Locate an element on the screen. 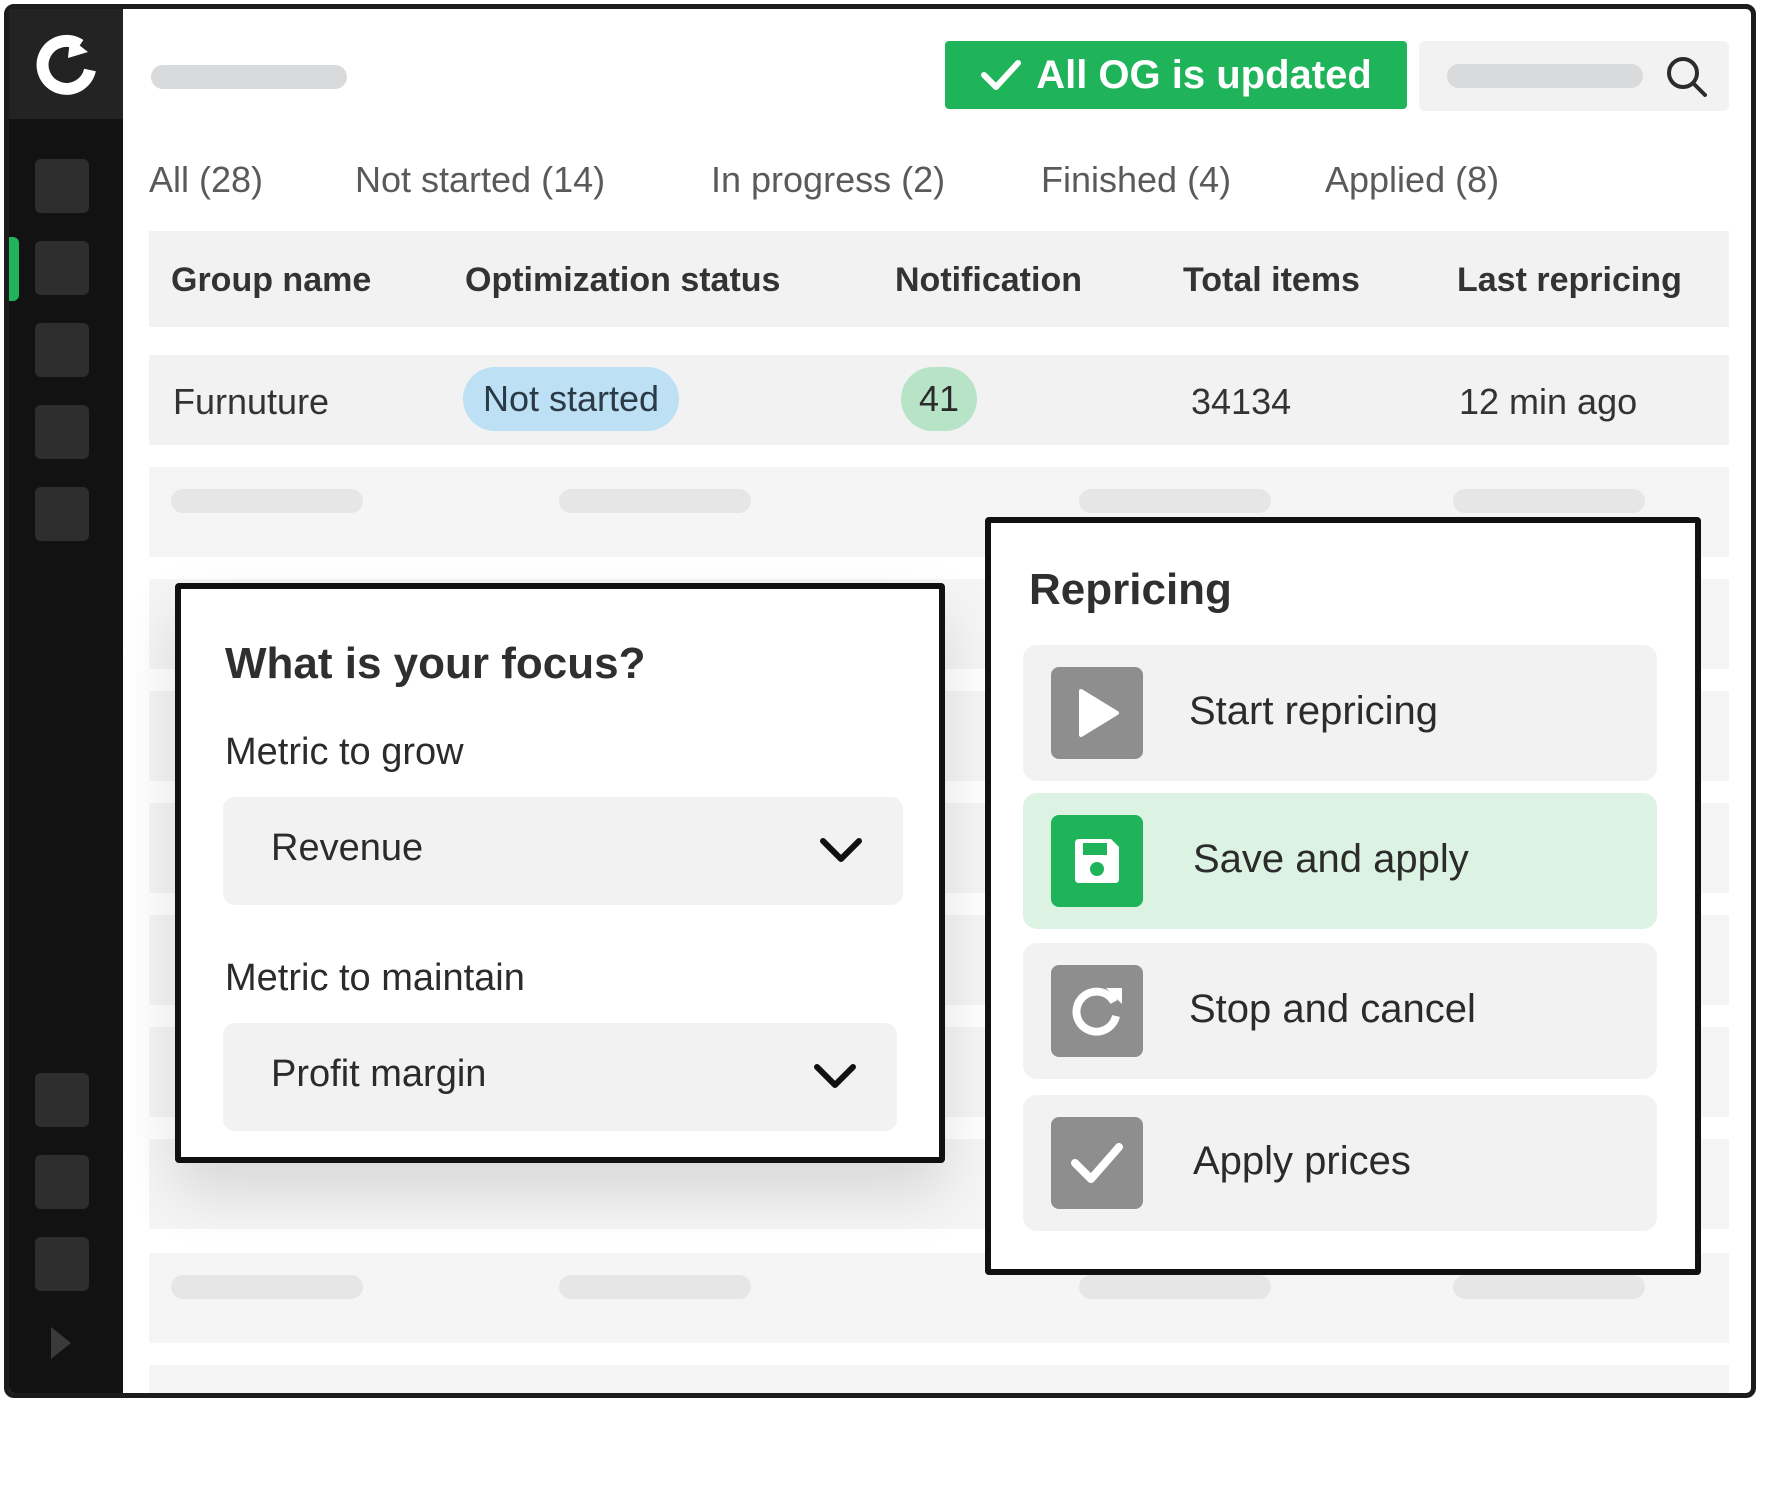 The image size is (1782, 1504). save-and-apply-label: Save and apply is located at coordinates (1331, 859).